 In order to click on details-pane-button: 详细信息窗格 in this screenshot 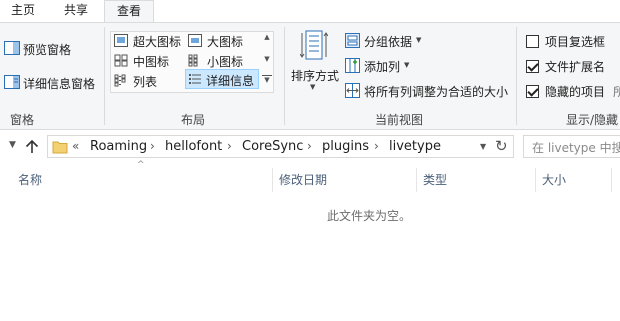, I will do `click(52, 83)`.